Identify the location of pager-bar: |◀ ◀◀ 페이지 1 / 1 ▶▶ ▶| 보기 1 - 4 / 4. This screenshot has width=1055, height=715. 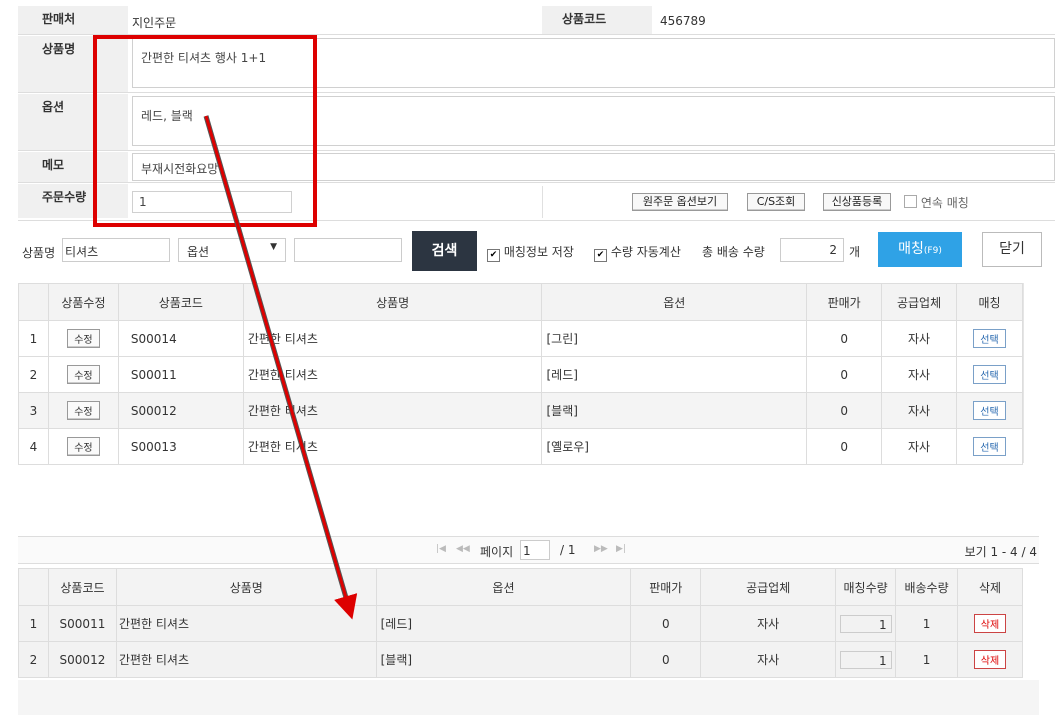
(528, 550).